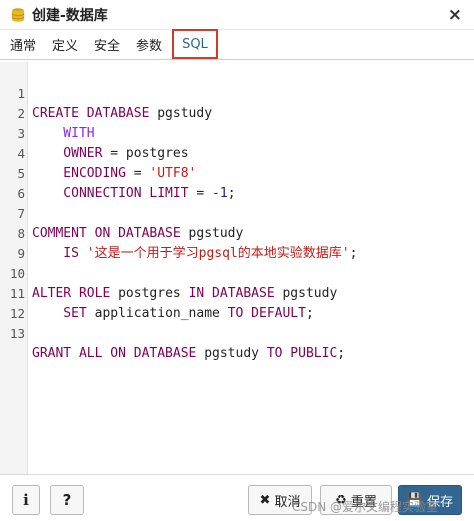  I want to click on info-icon: i, so click(26, 500).